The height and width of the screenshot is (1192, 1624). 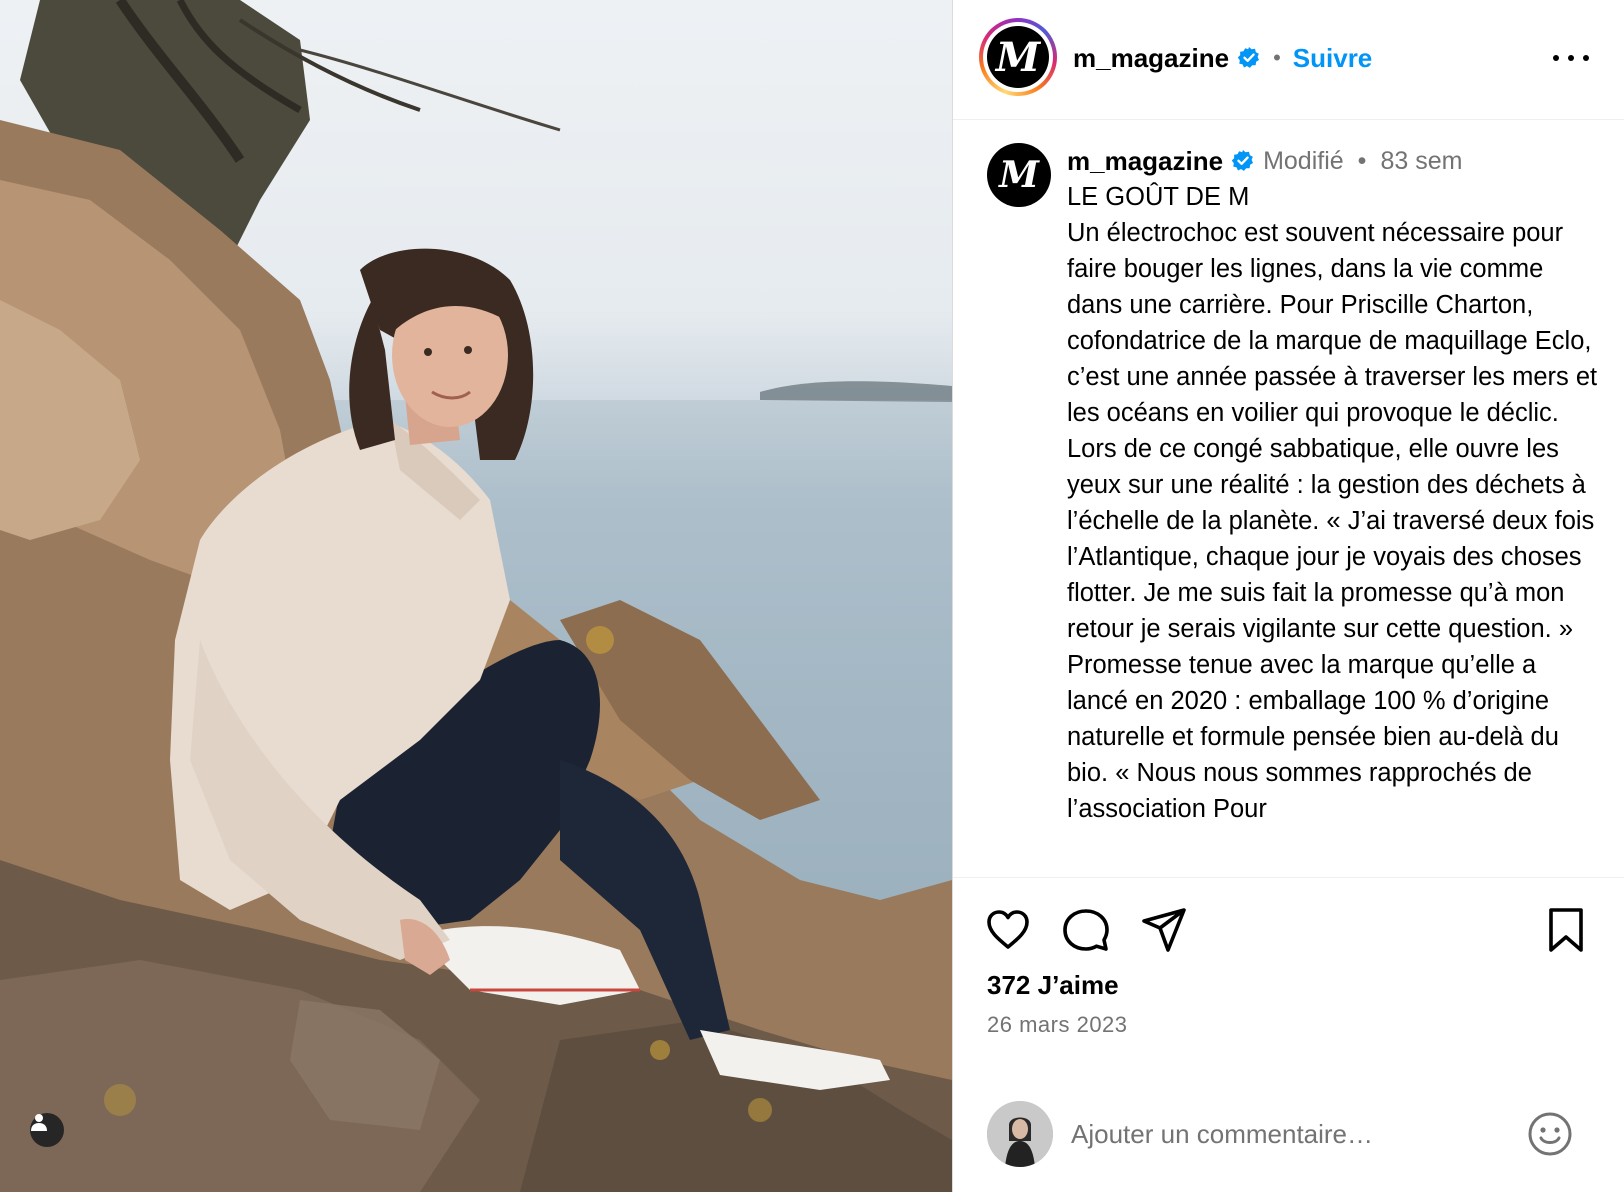 I want to click on edited-label: Modifié, so click(x=1303, y=160).